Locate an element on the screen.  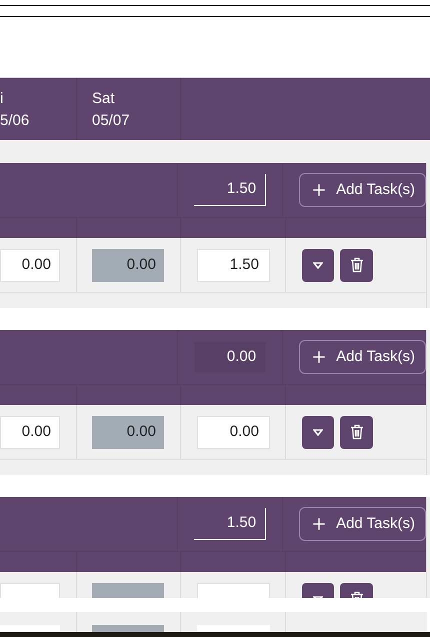
date-label: 05/07 is located at coordinates (111, 120).